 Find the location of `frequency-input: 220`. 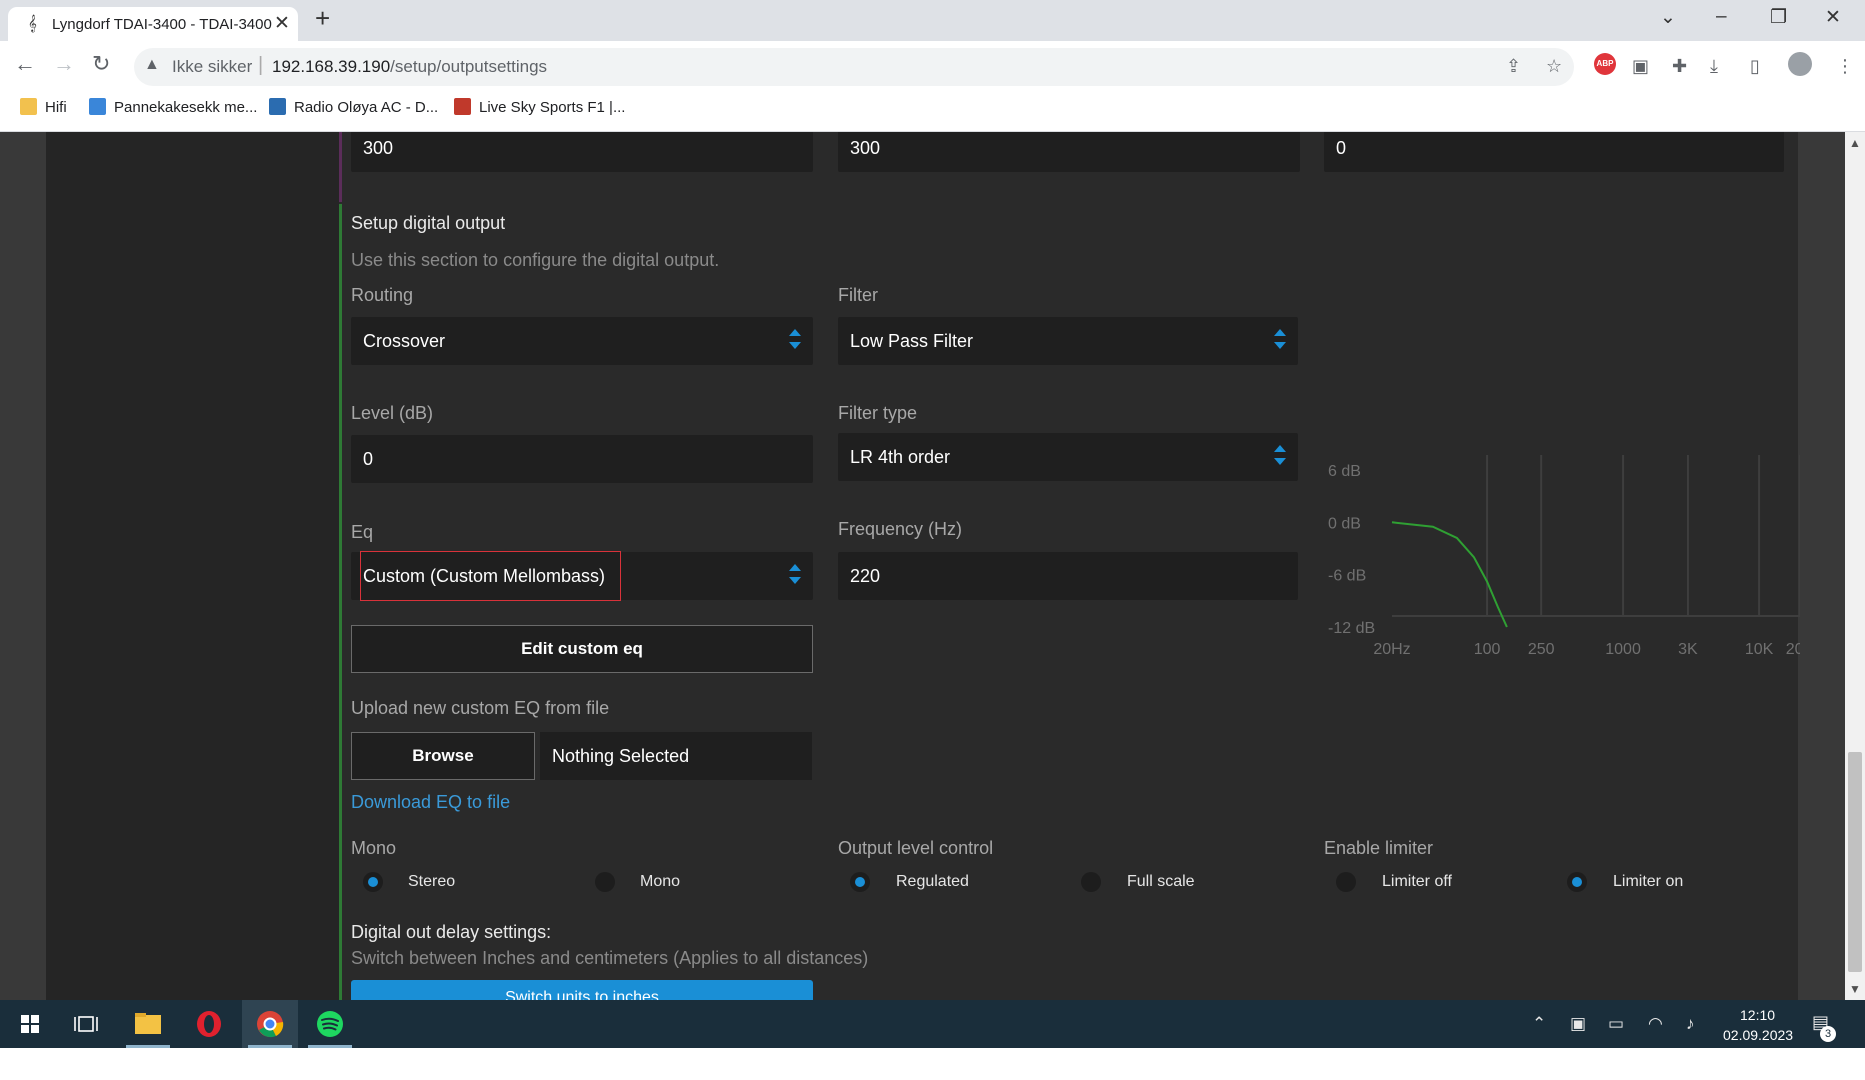

frequency-input: 220 is located at coordinates (1068, 576).